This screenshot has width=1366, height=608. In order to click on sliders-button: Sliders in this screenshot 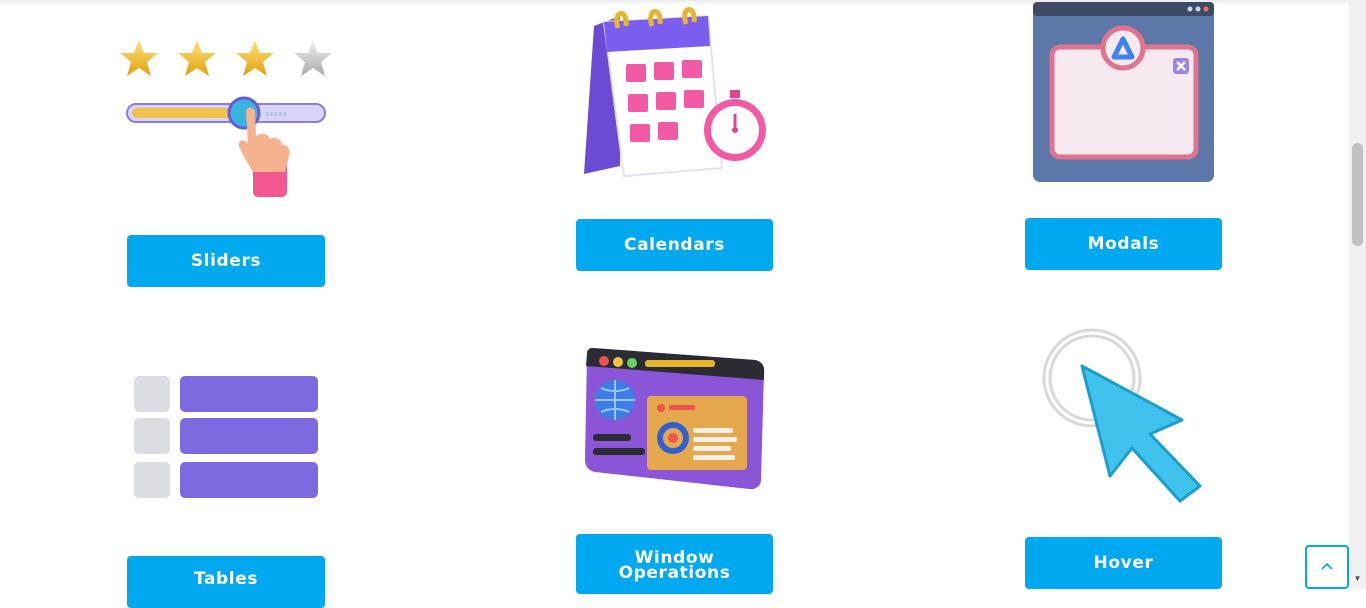, I will do `click(226, 261)`.